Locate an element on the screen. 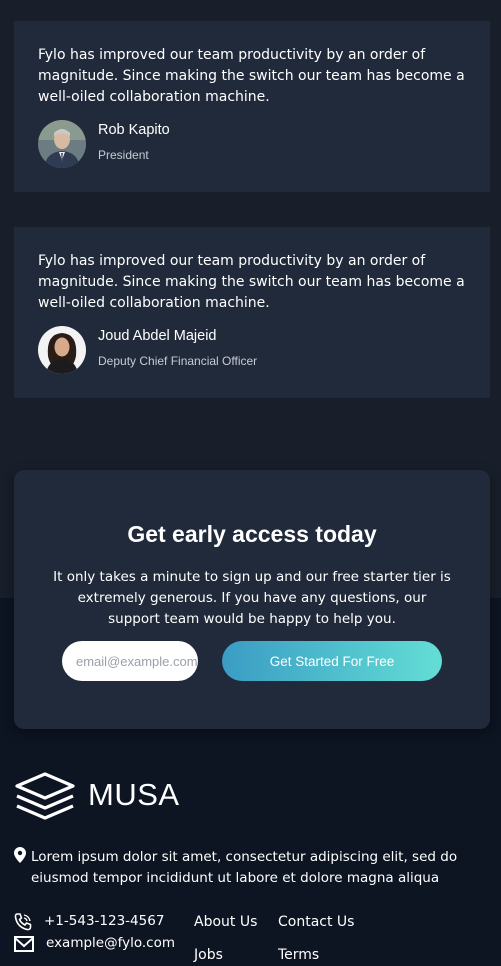 The width and height of the screenshot is (501, 966). cta-title: Get early access today is located at coordinates (252, 534).